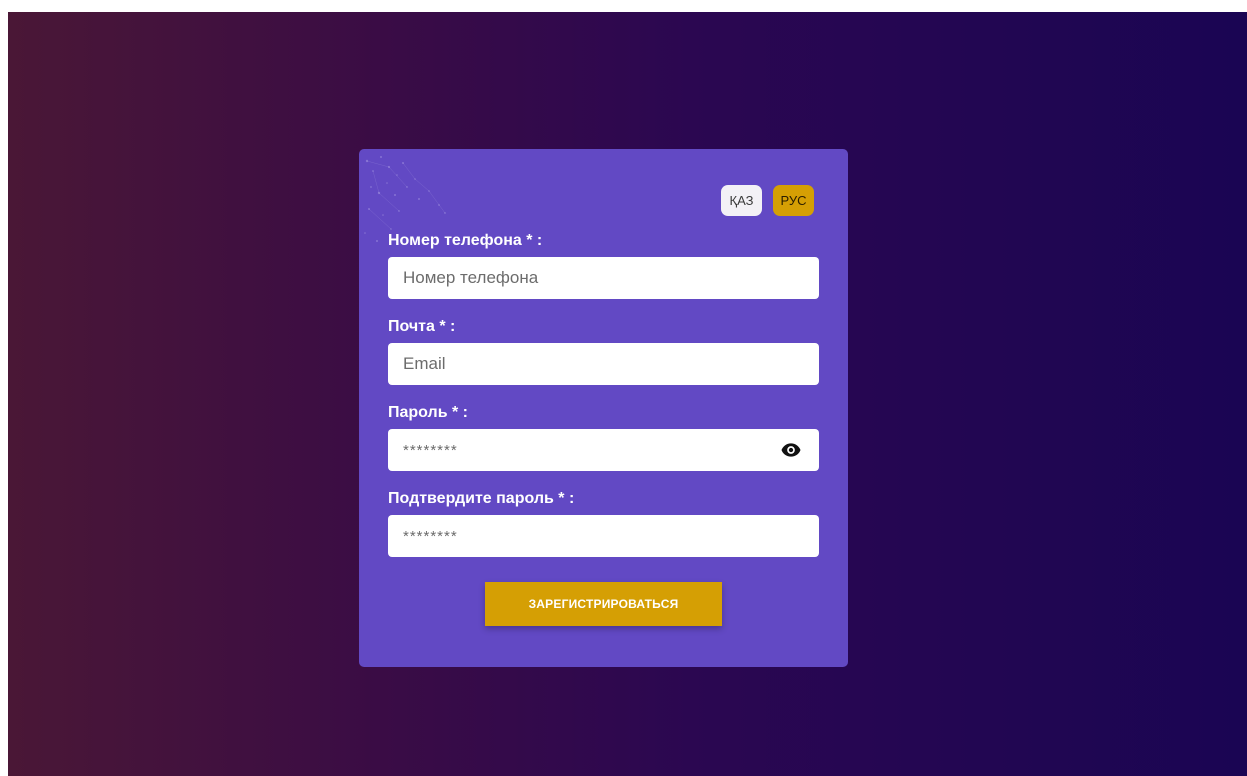 The image size is (1247, 776). What do you see at coordinates (767, 200) in the screenshot?
I see `language-switcher: ҚАЗ РУС` at bounding box center [767, 200].